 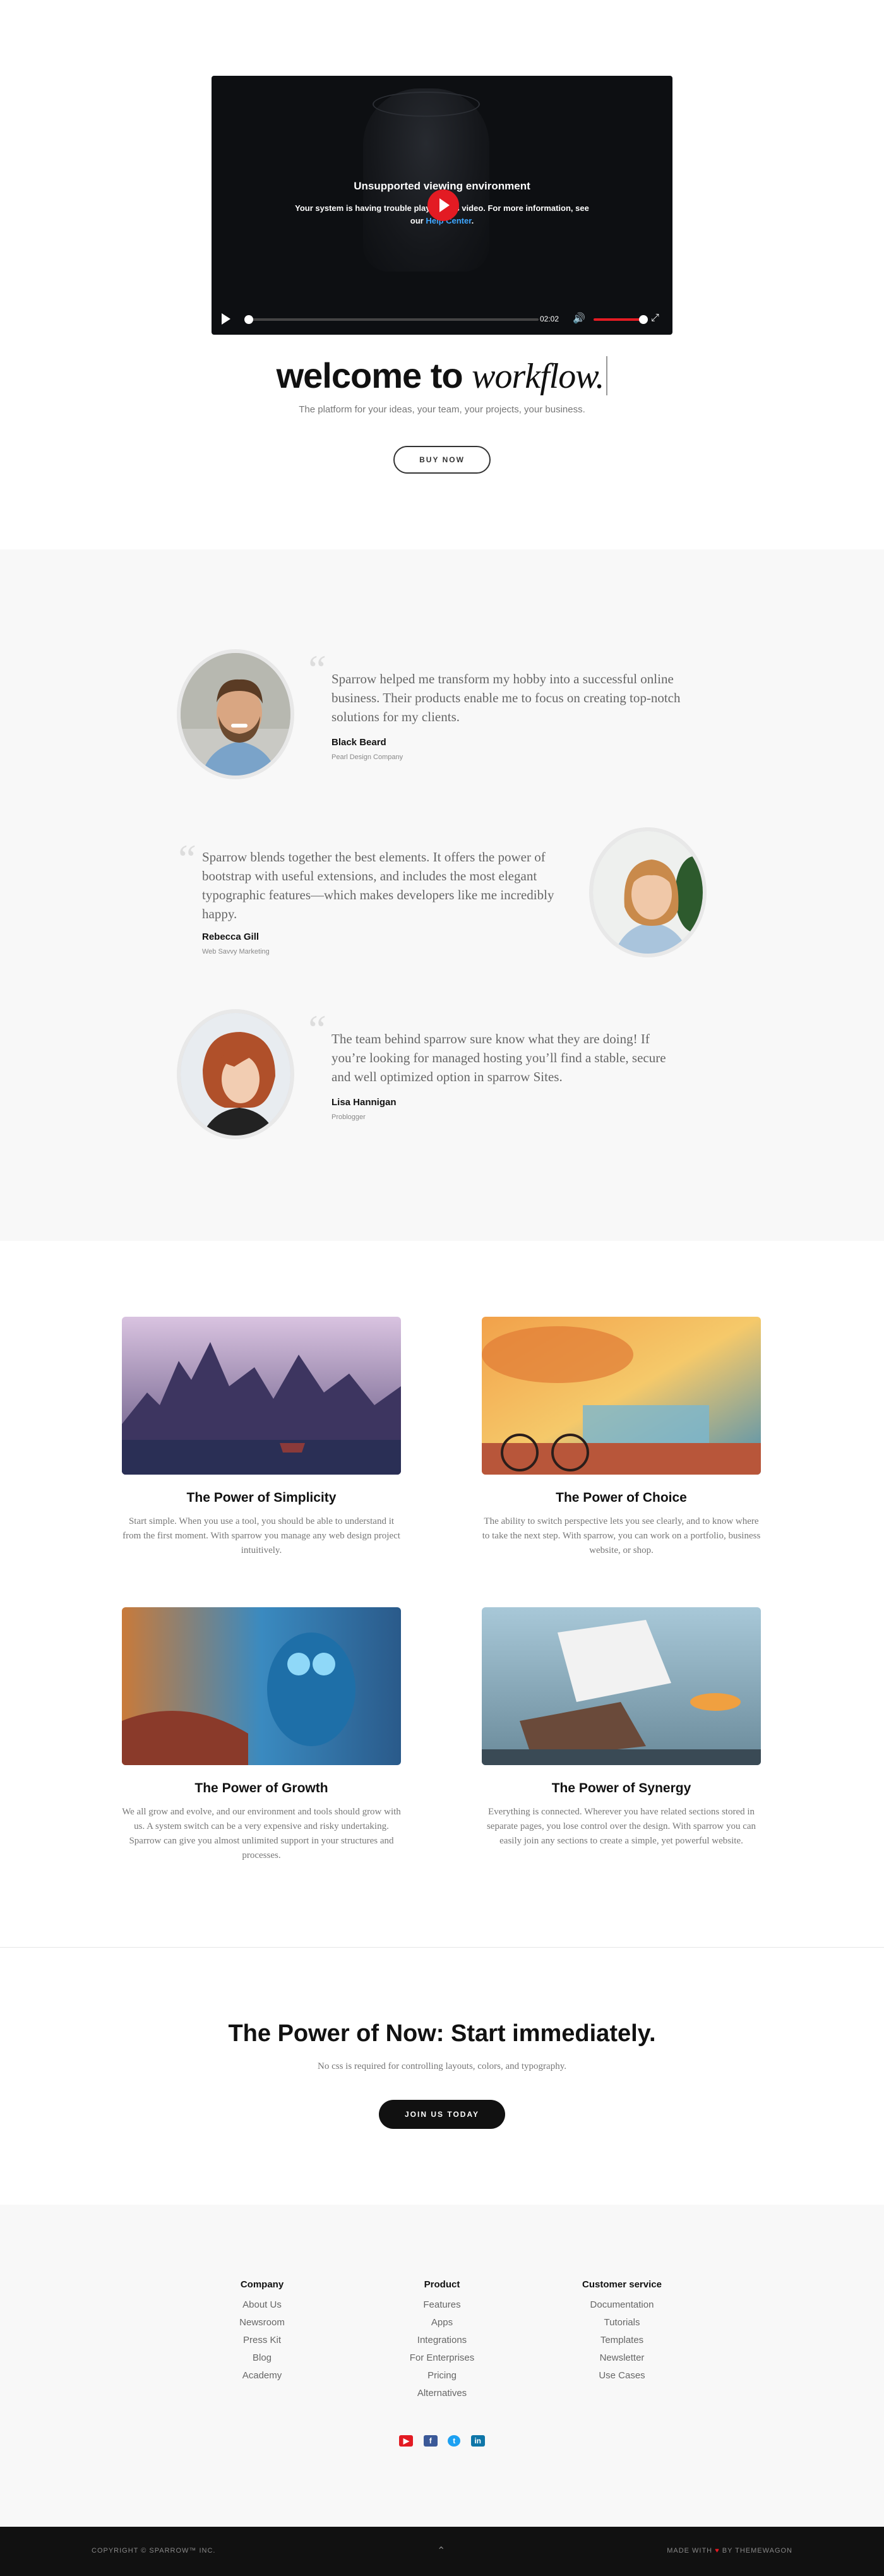 What do you see at coordinates (622, 2358) in the screenshot?
I see `footer-link: Newsletter` at bounding box center [622, 2358].